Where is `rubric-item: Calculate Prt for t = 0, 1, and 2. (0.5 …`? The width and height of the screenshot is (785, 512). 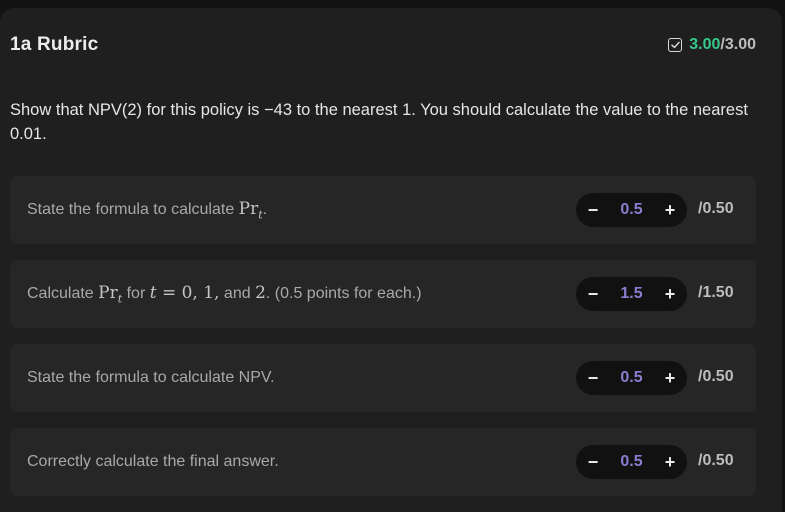 rubric-item: Calculate Prt for t = 0, 1, and 2. (0.5 … is located at coordinates (383, 294).